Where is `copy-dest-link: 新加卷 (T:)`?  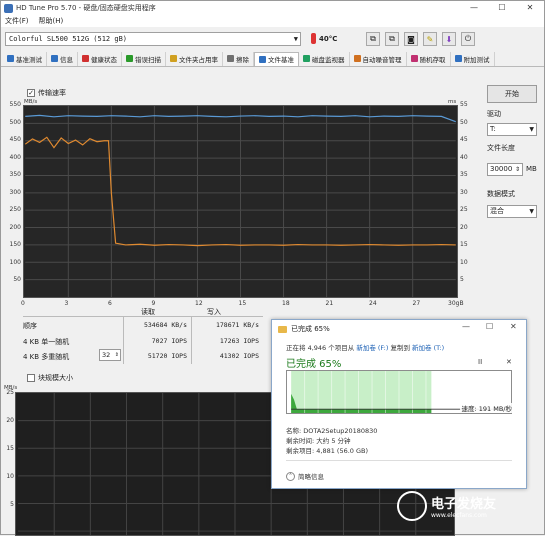 copy-dest-link: 新加卷 (T:) is located at coordinates (428, 348).